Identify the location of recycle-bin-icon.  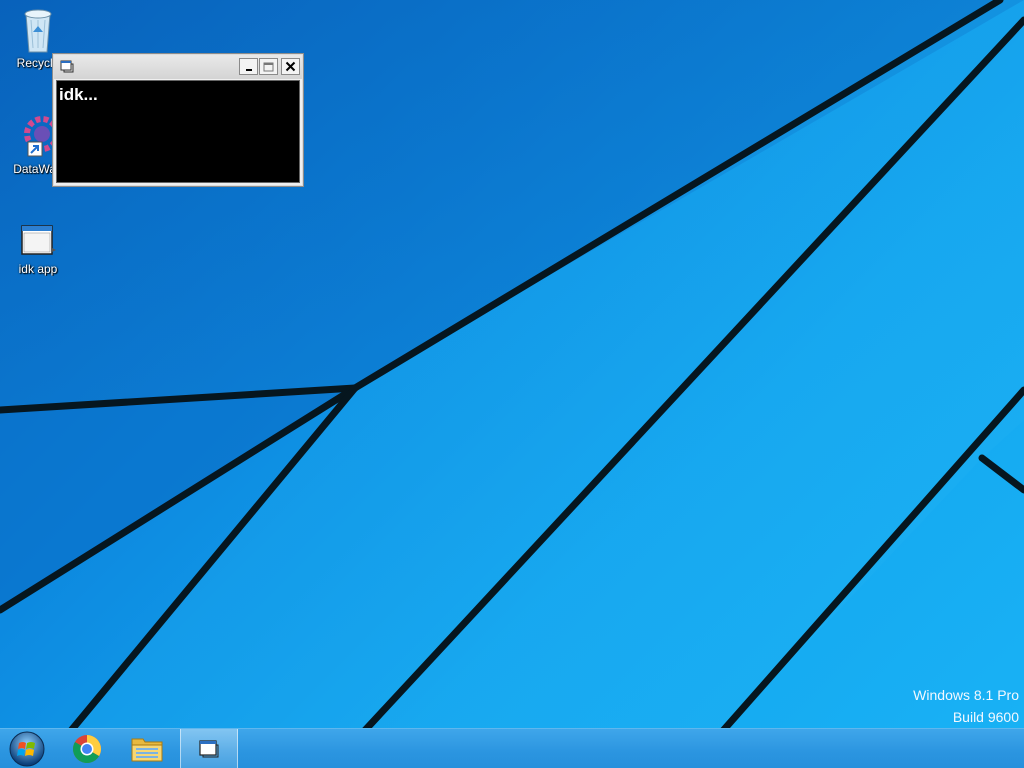
(38, 31).